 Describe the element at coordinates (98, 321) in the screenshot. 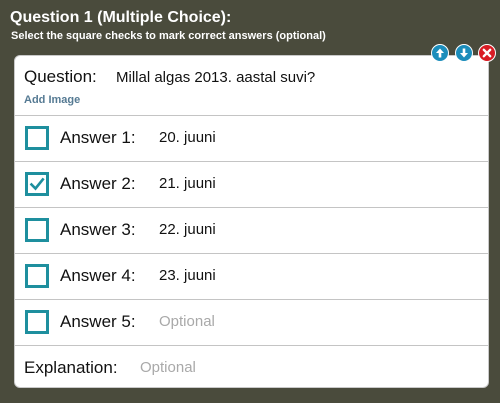

I see `answer-5-label: Answer 5:` at that location.